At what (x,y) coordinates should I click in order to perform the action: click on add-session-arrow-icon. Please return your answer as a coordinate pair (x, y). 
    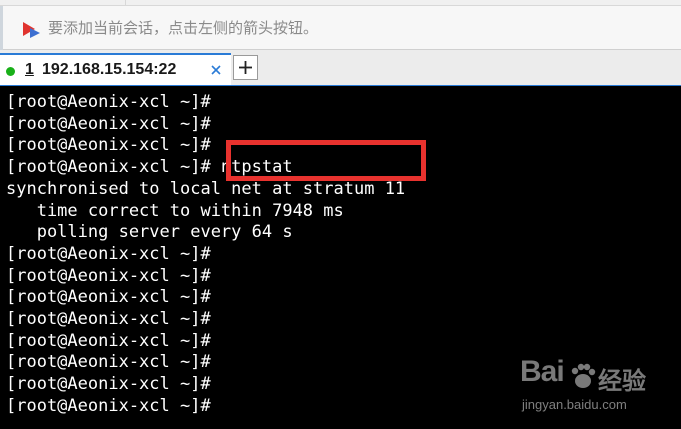
    Looking at the image, I should click on (31, 29).